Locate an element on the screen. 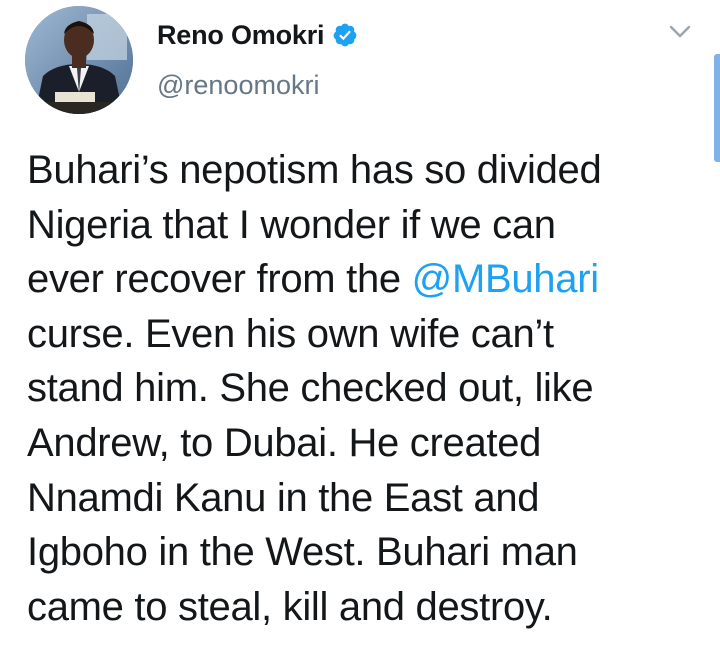 The image size is (720, 648). tweet-text-segment: curse. Even his own wife can’t is located at coordinates (290, 333).